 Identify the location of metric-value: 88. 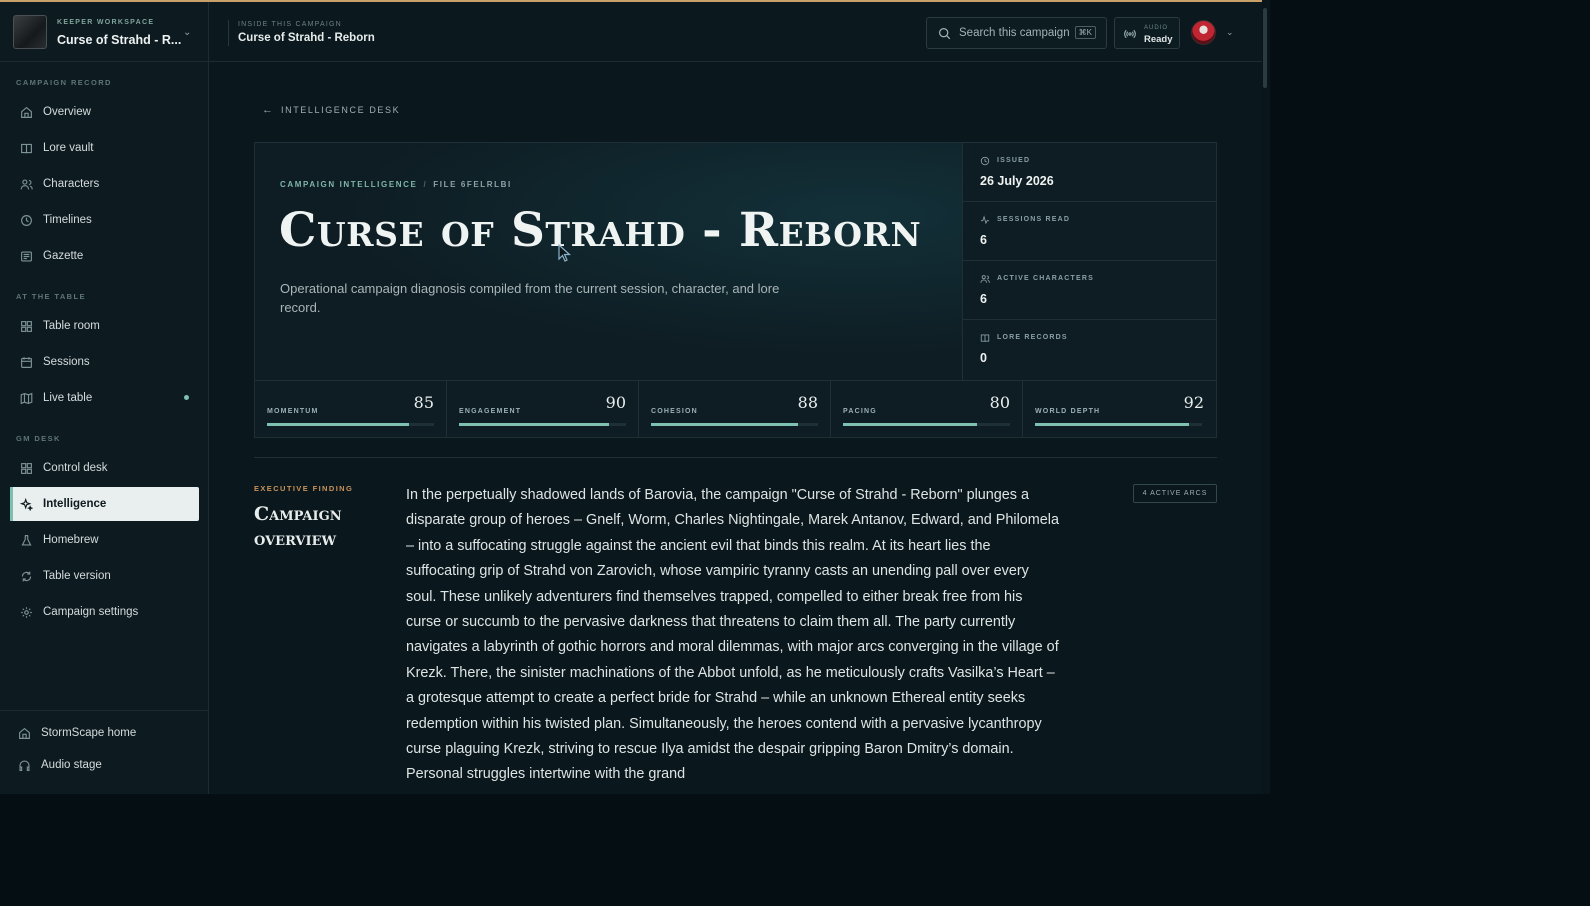
(807, 402).